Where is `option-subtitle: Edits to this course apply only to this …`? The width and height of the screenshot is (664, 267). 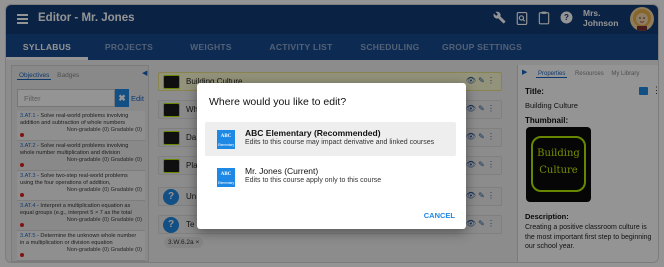
option-subtitle: Edits to this course apply only to this … is located at coordinates (313, 180).